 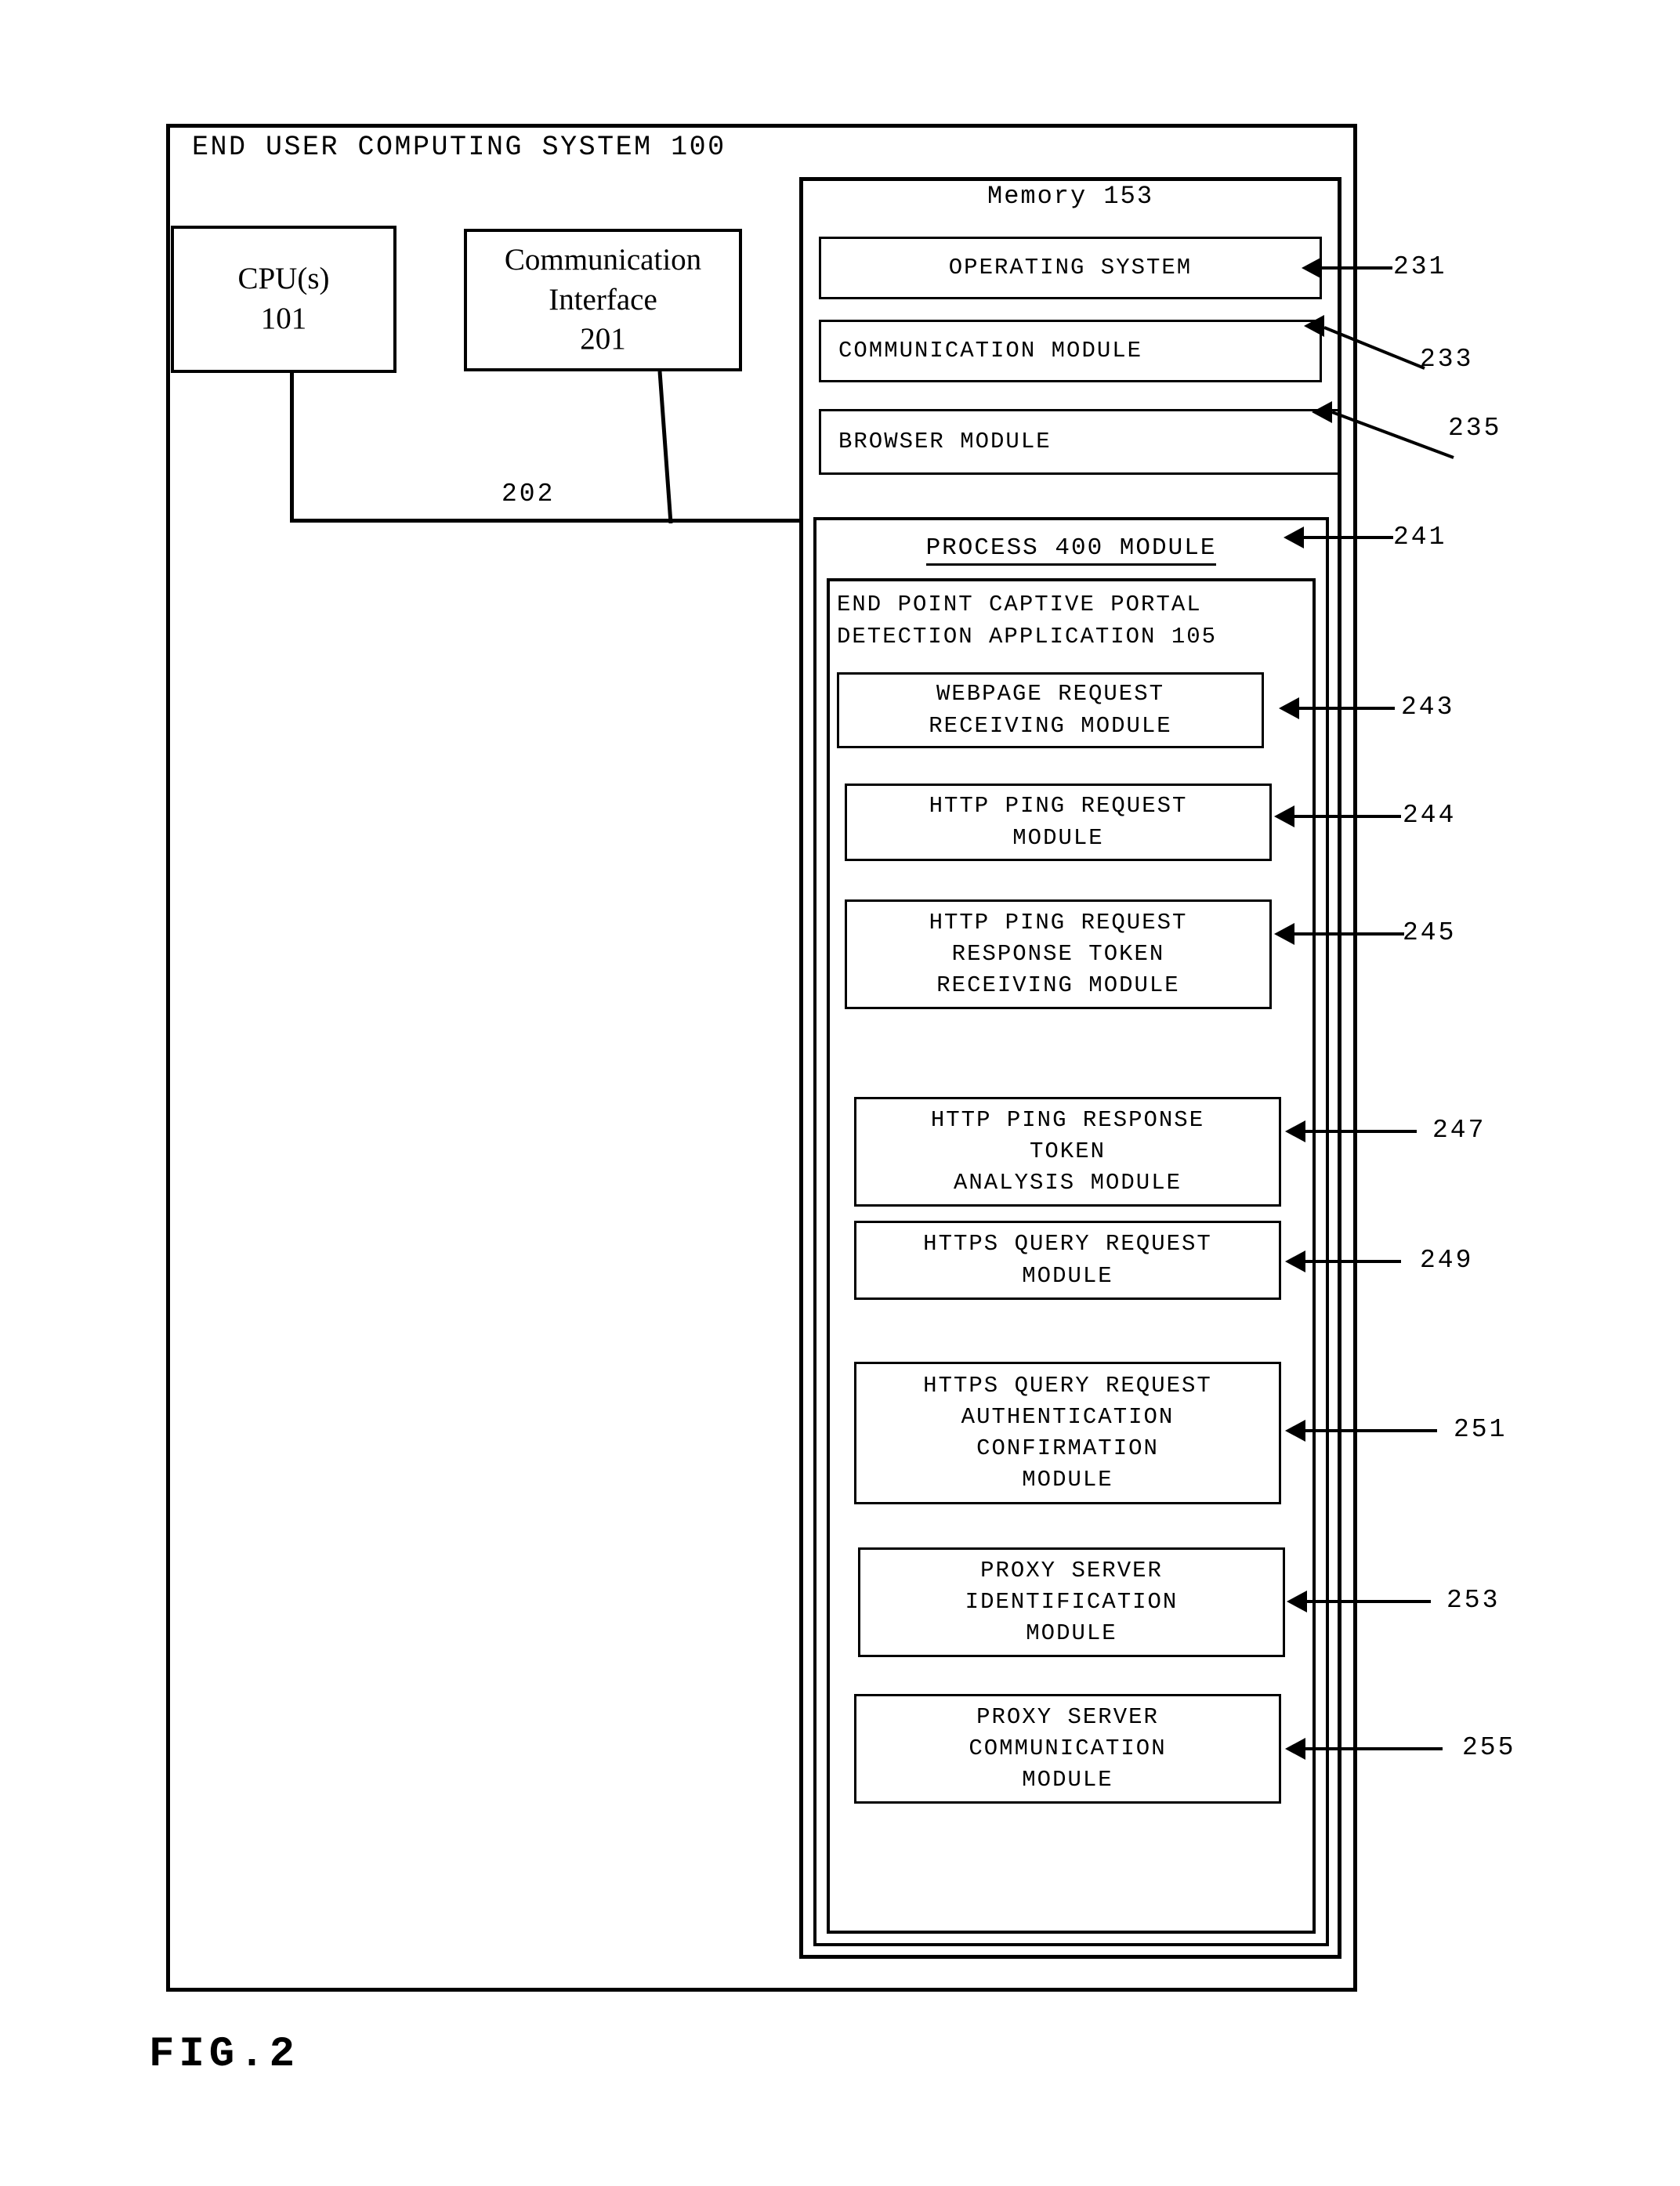 I want to click on memory-title: Memory 153, so click(x=1070, y=196).